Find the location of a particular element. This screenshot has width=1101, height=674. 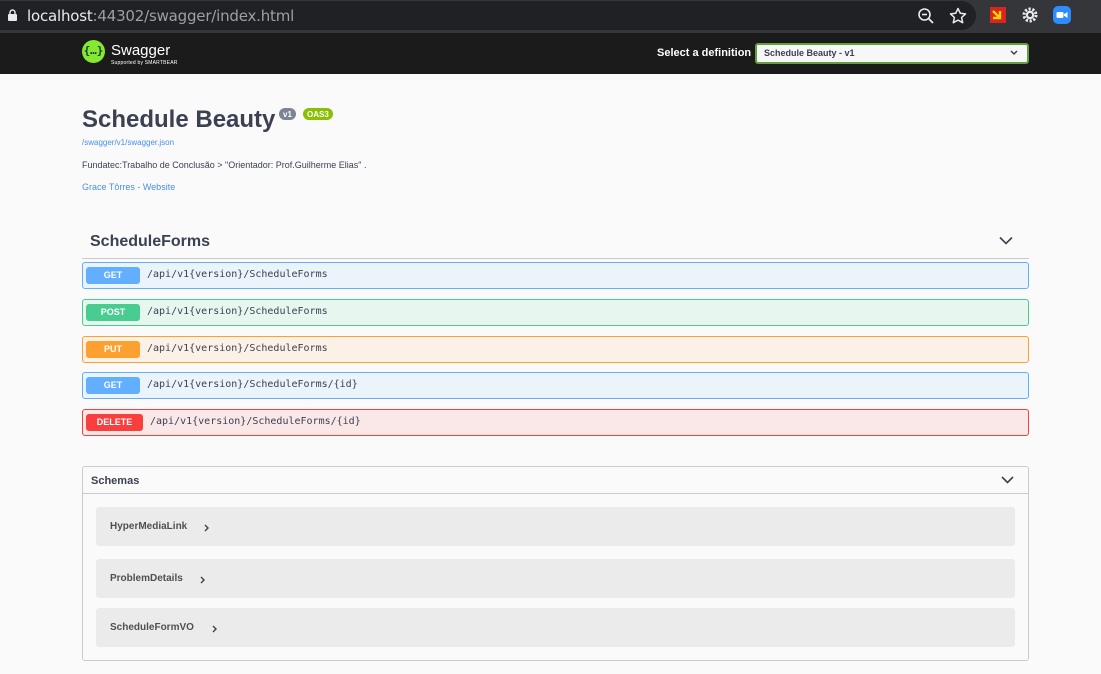

operation-get-scheduleforms-by-id: GET /api/v1{version}/ScheduleForms/{id} is located at coordinates (555, 385).